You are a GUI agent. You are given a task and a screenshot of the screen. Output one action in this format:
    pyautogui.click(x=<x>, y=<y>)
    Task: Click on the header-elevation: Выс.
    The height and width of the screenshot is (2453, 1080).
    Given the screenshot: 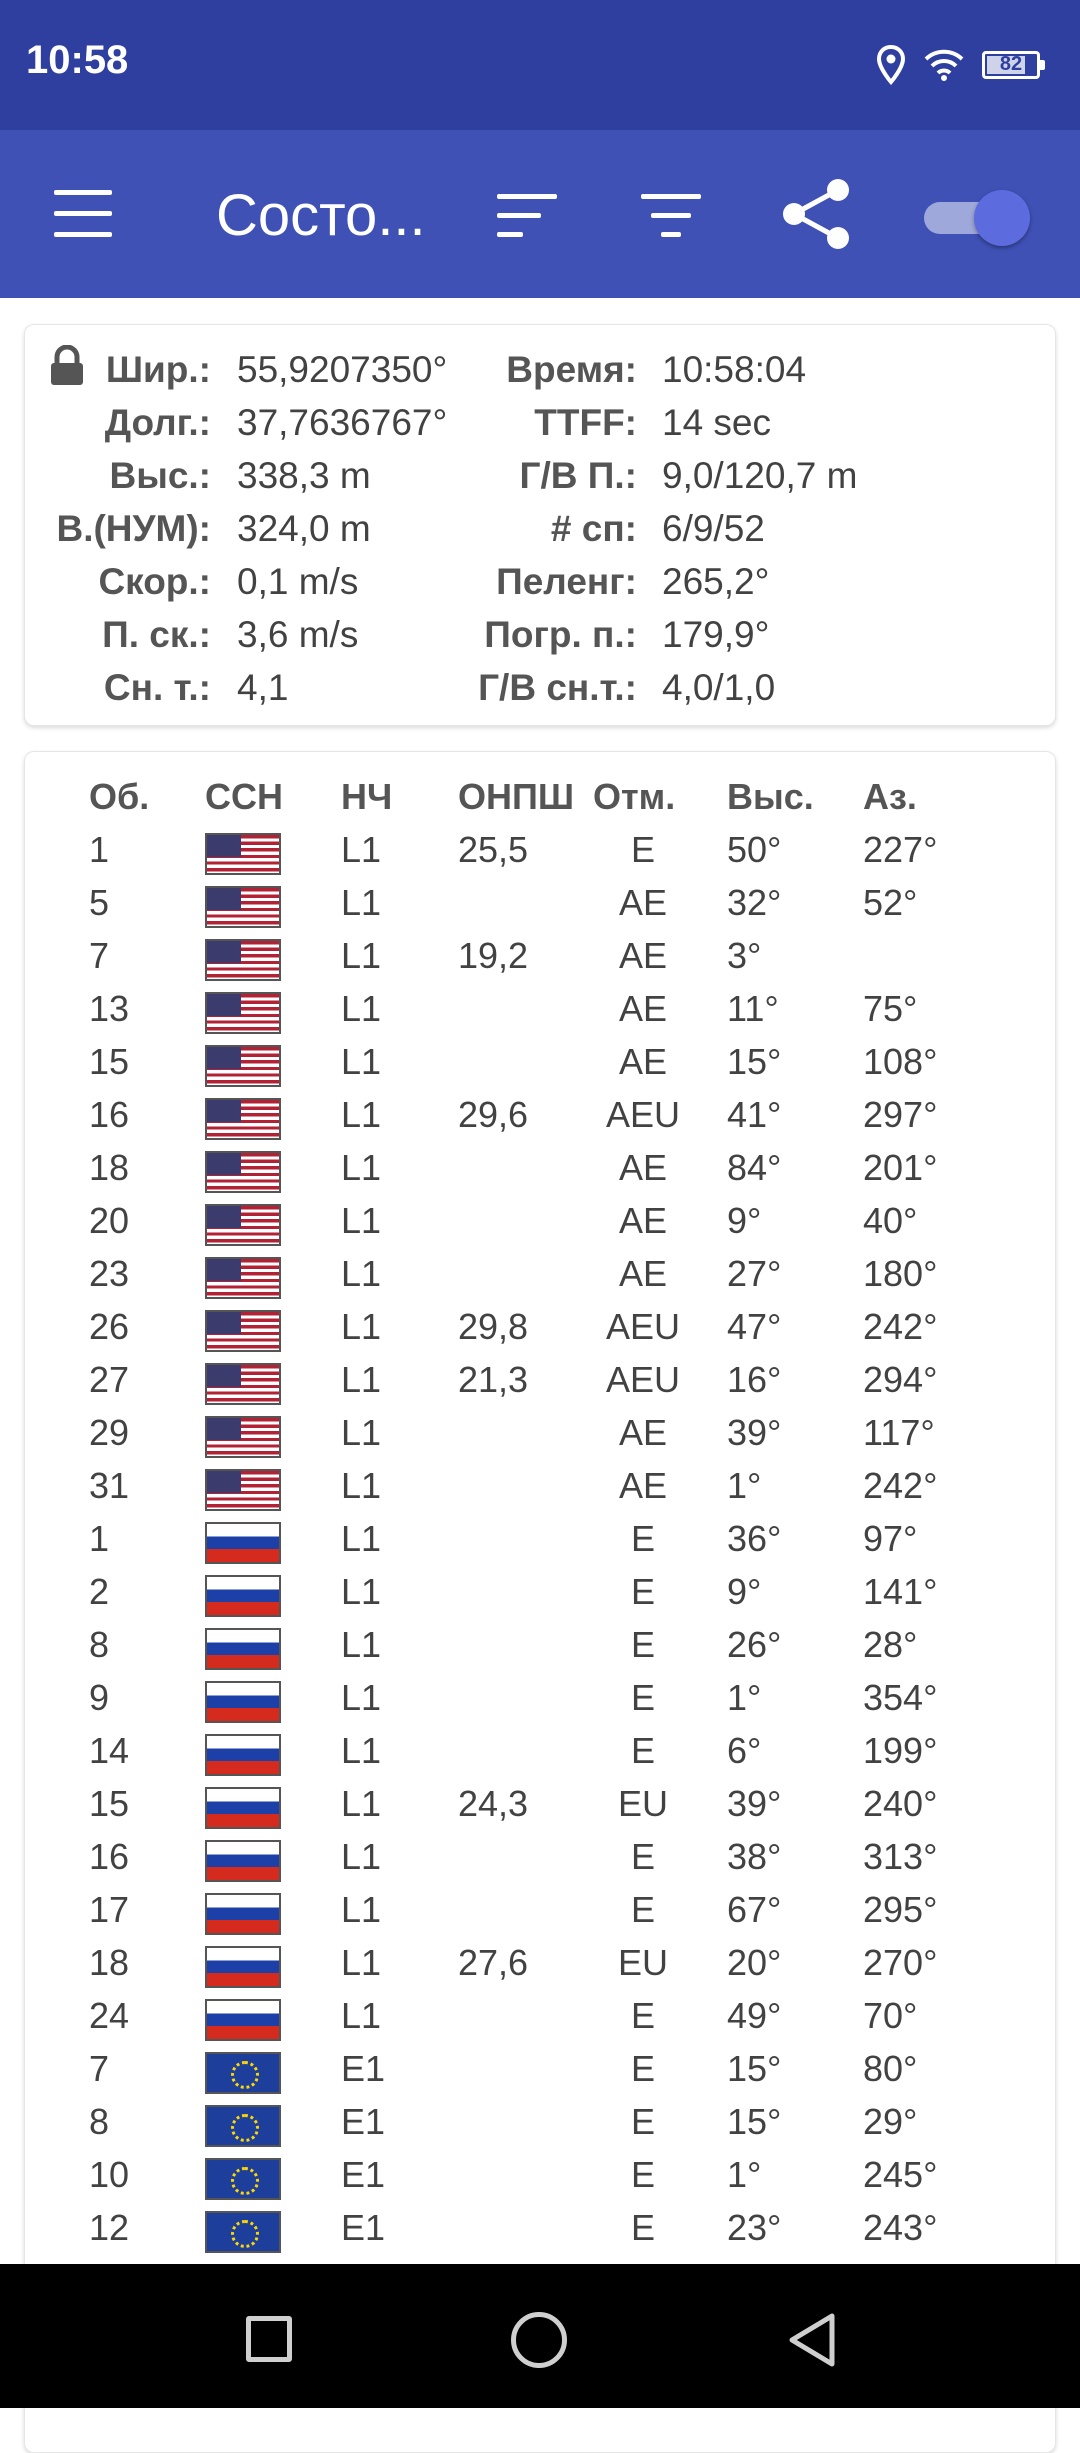 What is the action you would take?
    pyautogui.click(x=770, y=796)
    